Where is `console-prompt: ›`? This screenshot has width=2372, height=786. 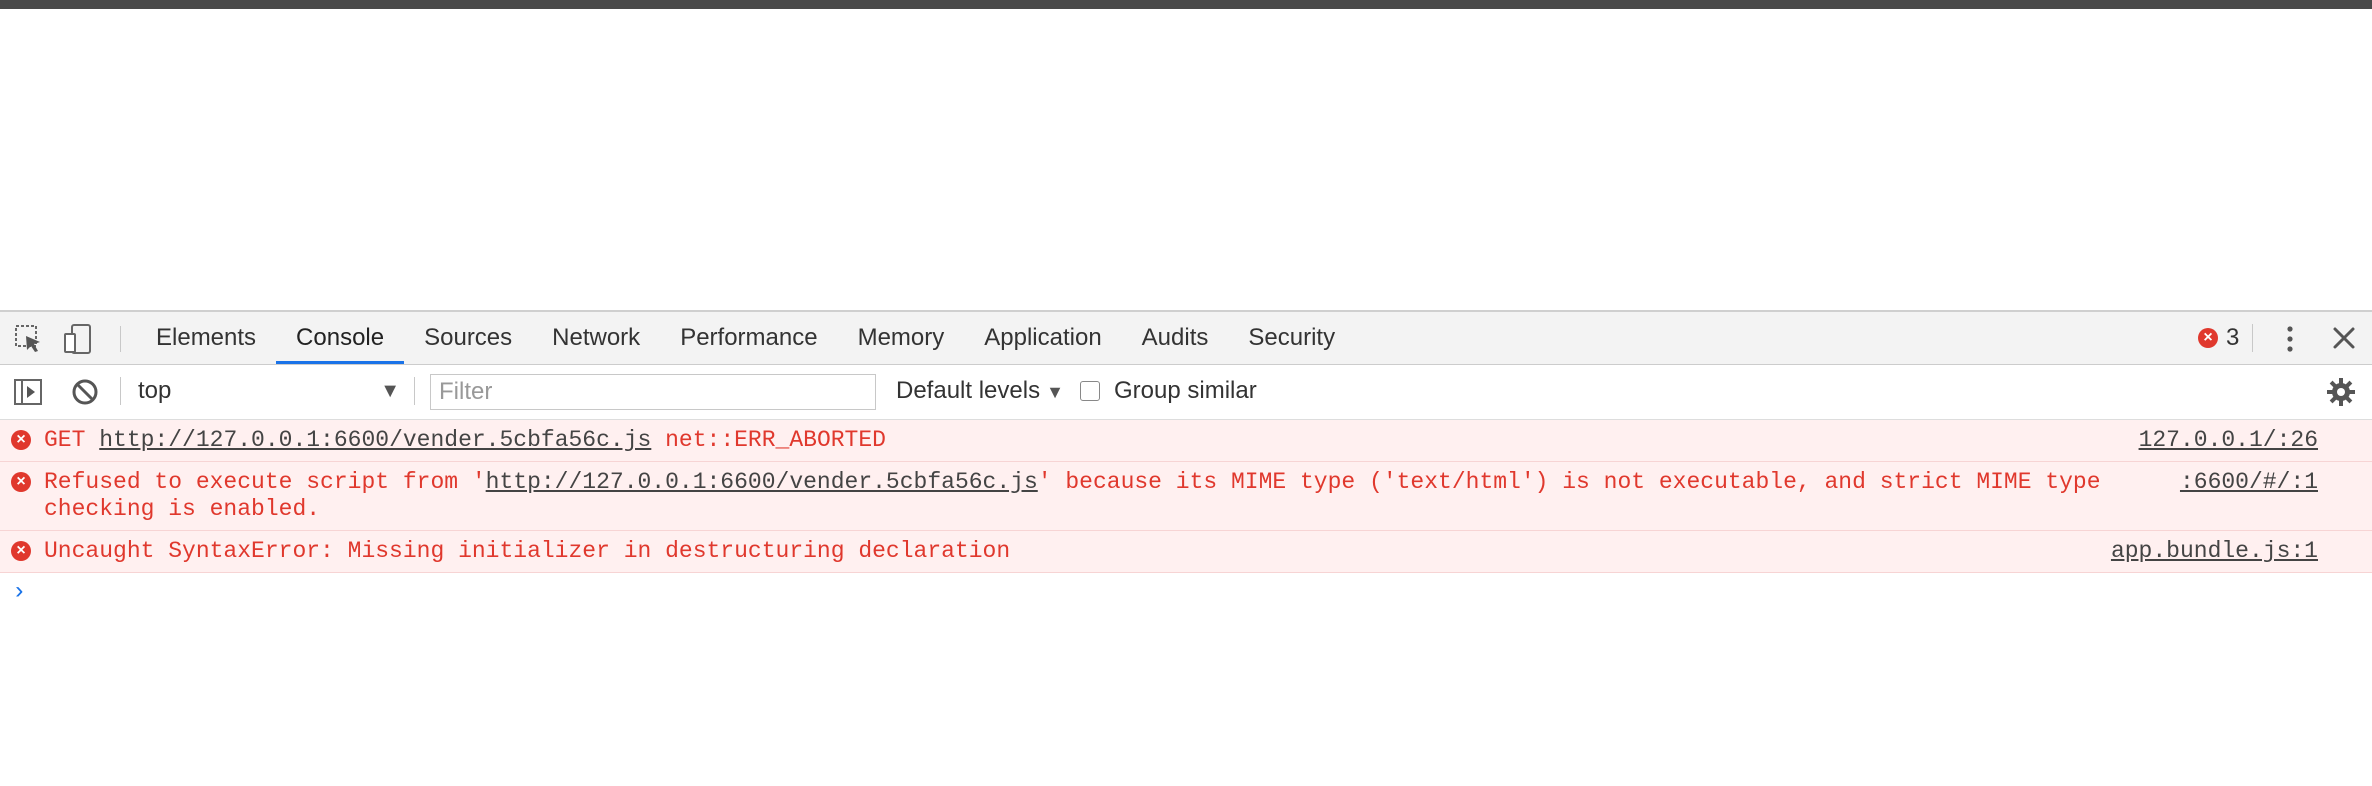
console-prompt: › is located at coordinates (1186, 593).